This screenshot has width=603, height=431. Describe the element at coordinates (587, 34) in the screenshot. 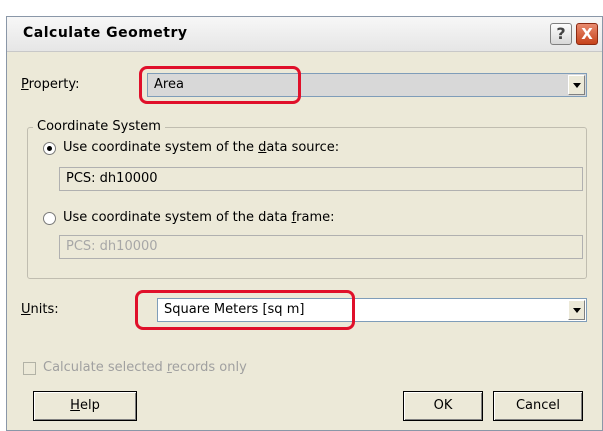

I see `close-icon: X` at that location.